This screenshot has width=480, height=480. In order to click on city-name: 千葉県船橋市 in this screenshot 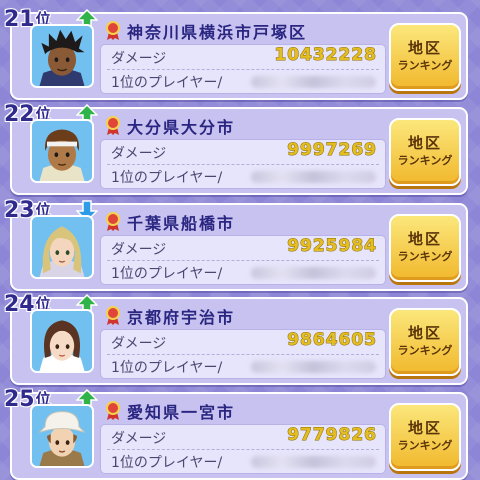, I will do `click(181, 223)`.